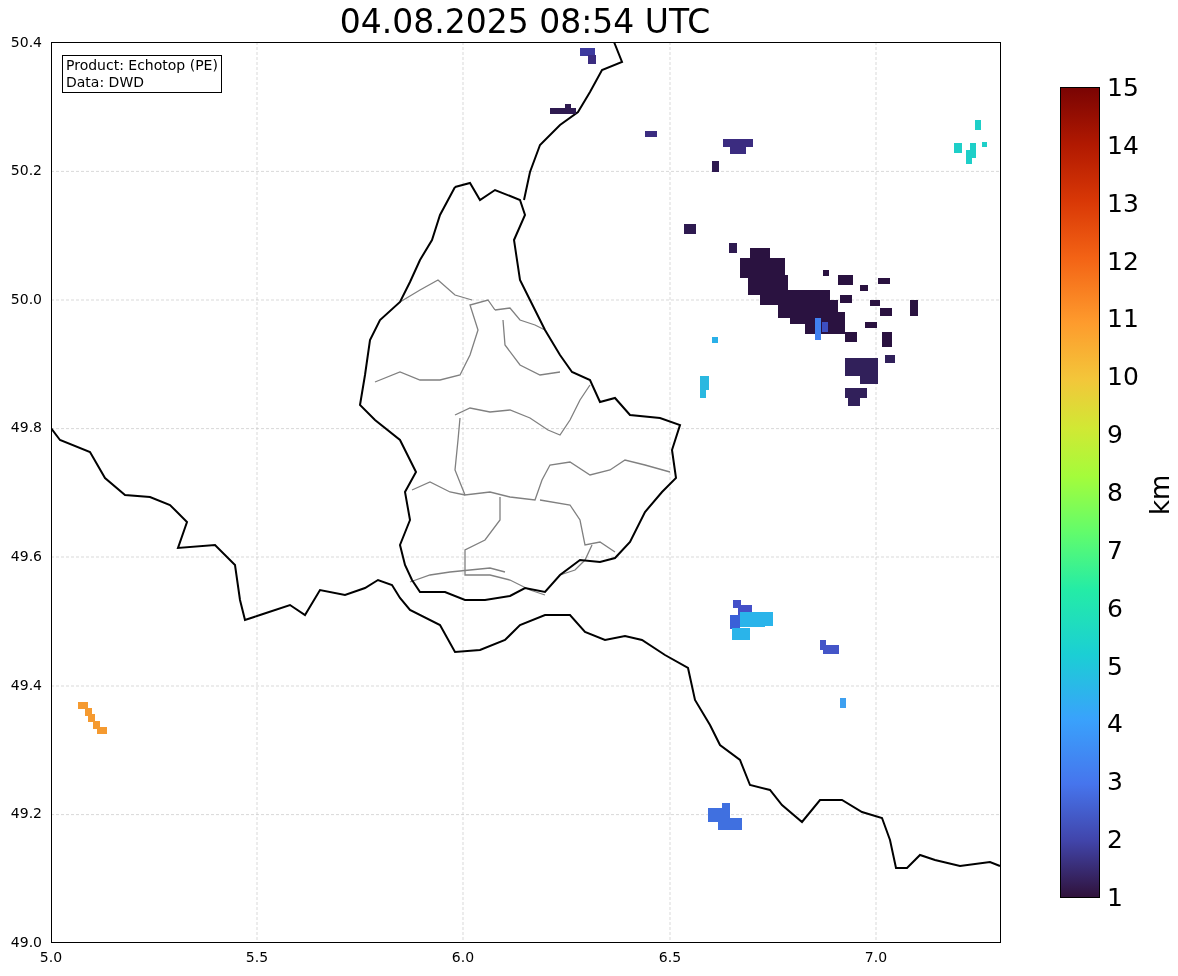 The image size is (1178, 976). What do you see at coordinates (1123, 203) in the screenshot?
I see `colorbar-tick-label: 13` at bounding box center [1123, 203].